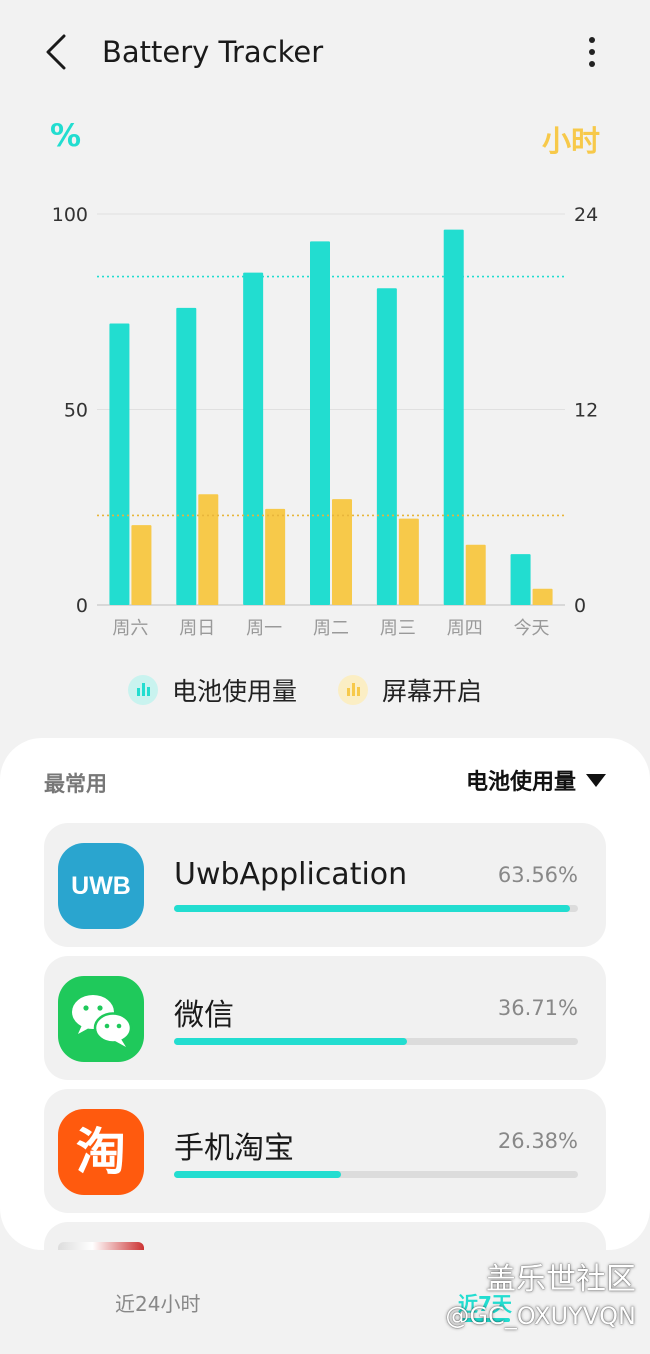 The width and height of the screenshot is (650, 1354). I want to click on taobao-icon-text: 淘, so click(101, 1152).